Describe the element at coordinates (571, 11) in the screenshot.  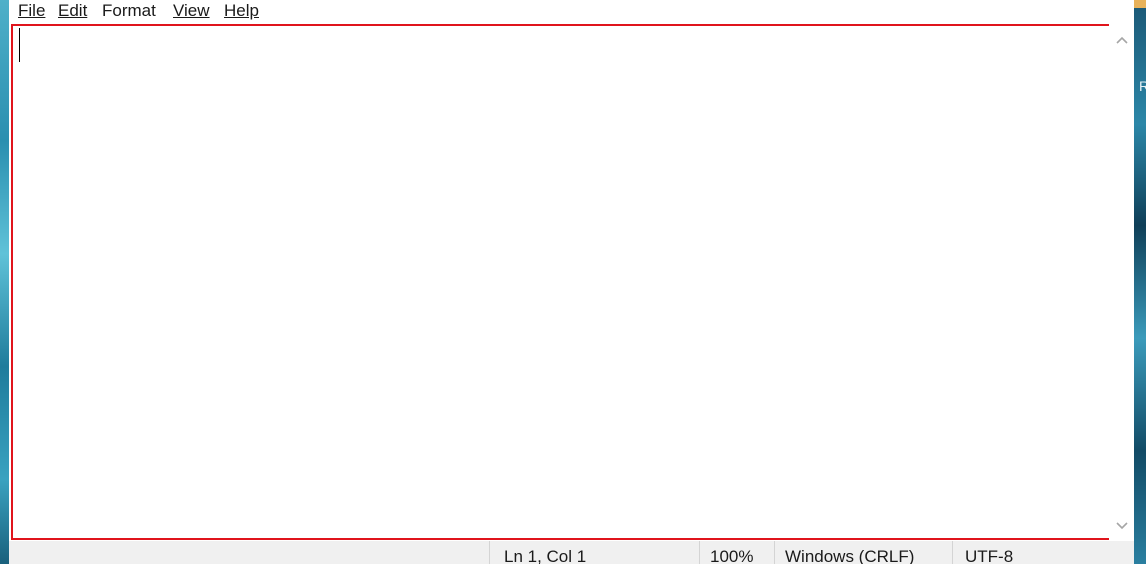
I see `menu-bar: File Edit Format View Help` at that location.